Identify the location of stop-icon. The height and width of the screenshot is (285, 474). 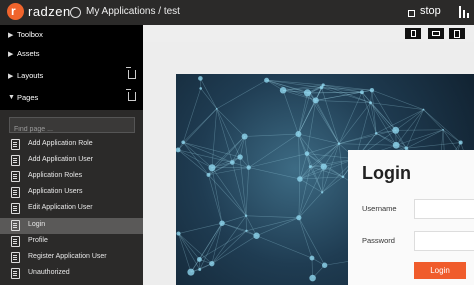
(411, 13).